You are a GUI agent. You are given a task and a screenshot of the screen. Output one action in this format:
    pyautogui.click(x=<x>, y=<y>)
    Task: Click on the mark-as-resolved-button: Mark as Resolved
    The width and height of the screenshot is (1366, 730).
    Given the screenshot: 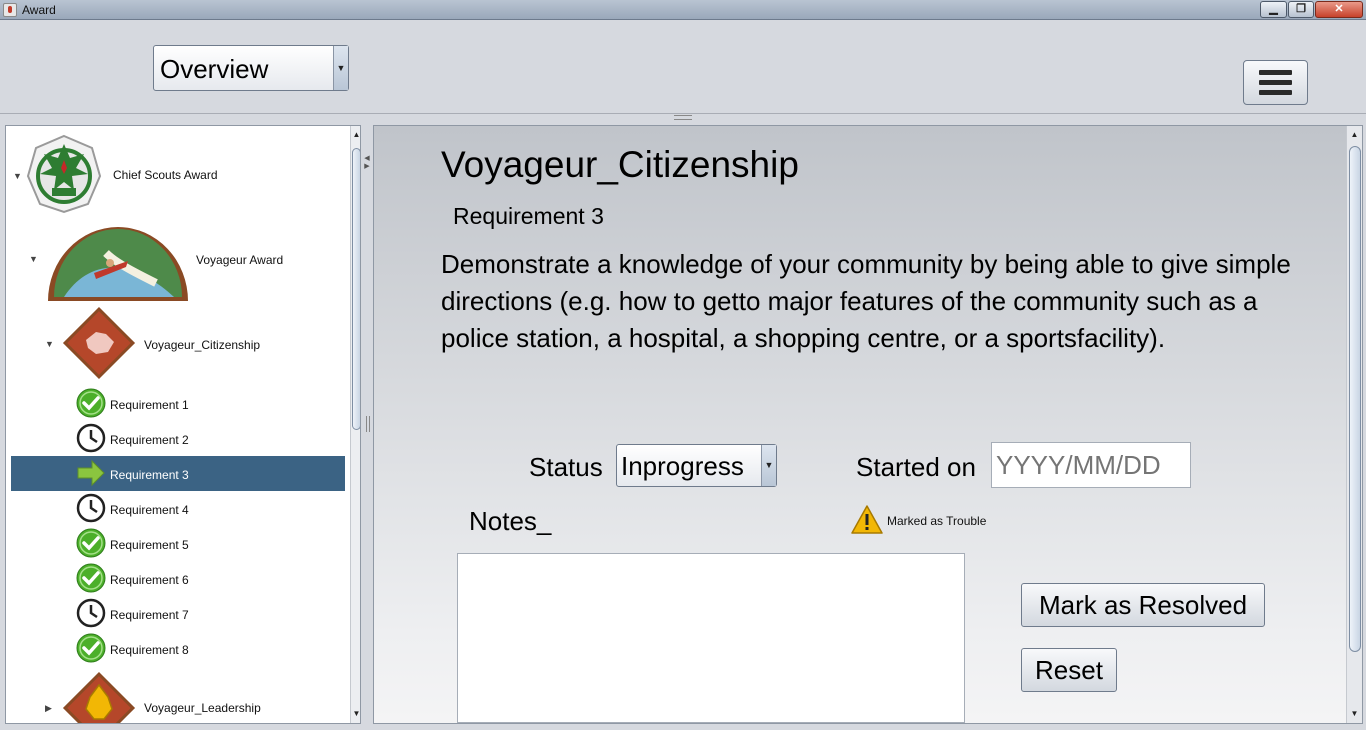 What is the action you would take?
    pyautogui.click(x=1143, y=605)
    